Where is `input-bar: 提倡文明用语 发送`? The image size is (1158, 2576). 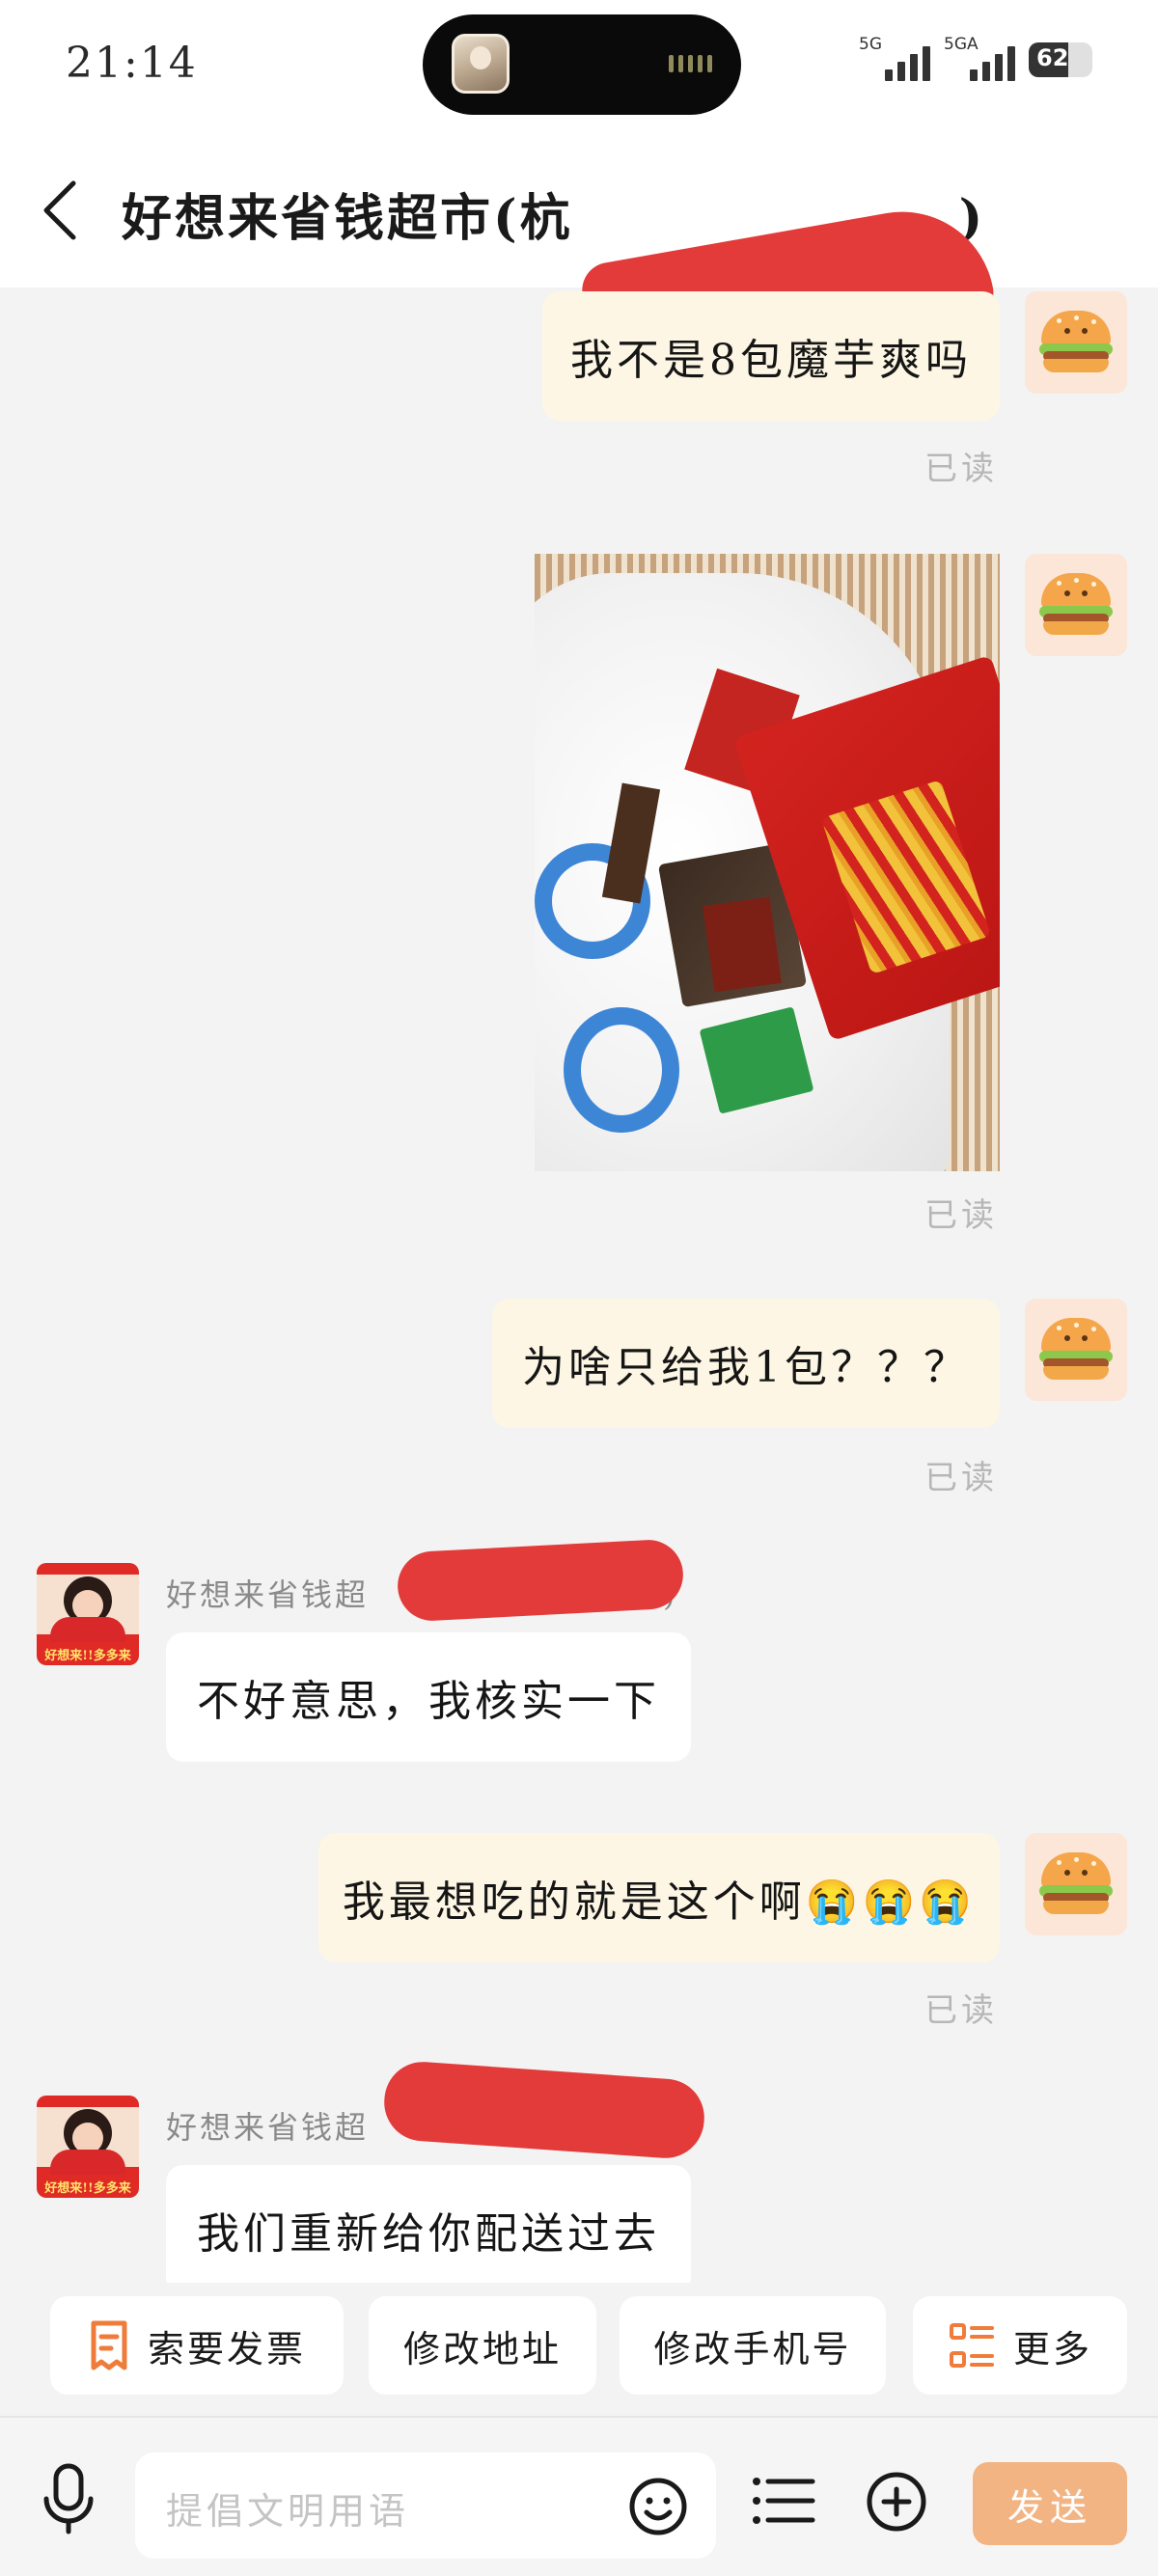
input-bar: 提倡文明用语 发送 is located at coordinates (579, 2496).